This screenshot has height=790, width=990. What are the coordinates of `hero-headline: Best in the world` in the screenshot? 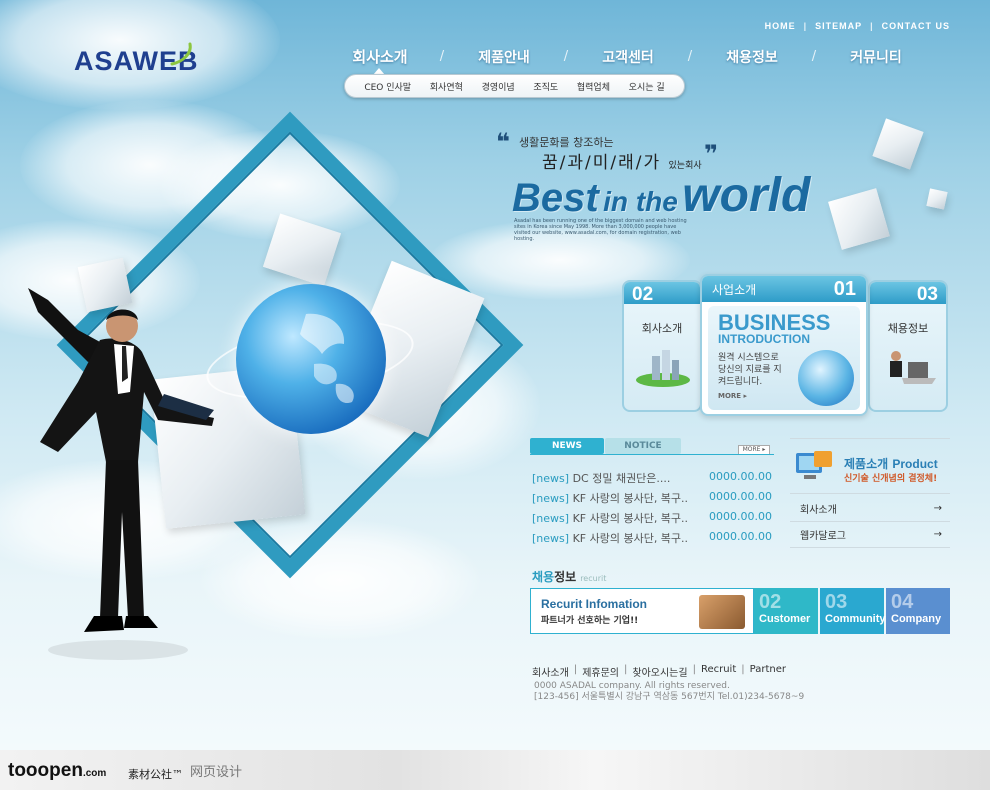 It's located at (661, 195).